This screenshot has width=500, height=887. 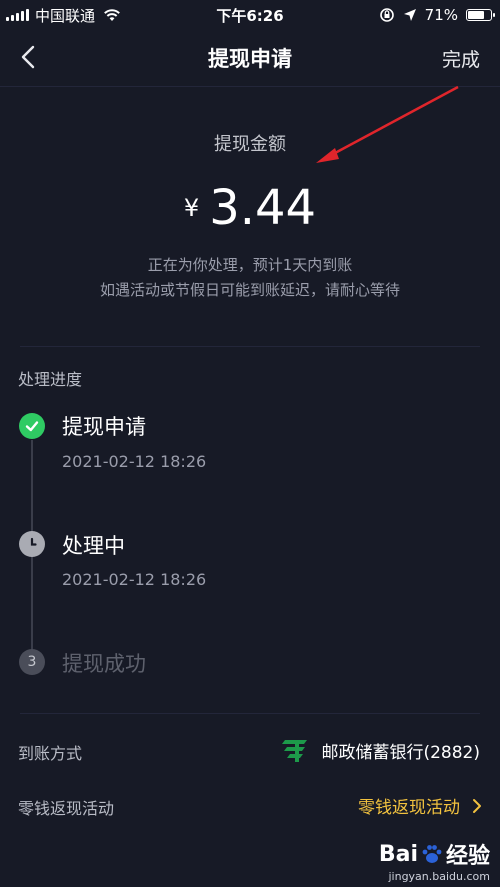 What do you see at coordinates (250, 144) in the screenshot?
I see `amount-label: 提现金额` at bounding box center [250, 144].